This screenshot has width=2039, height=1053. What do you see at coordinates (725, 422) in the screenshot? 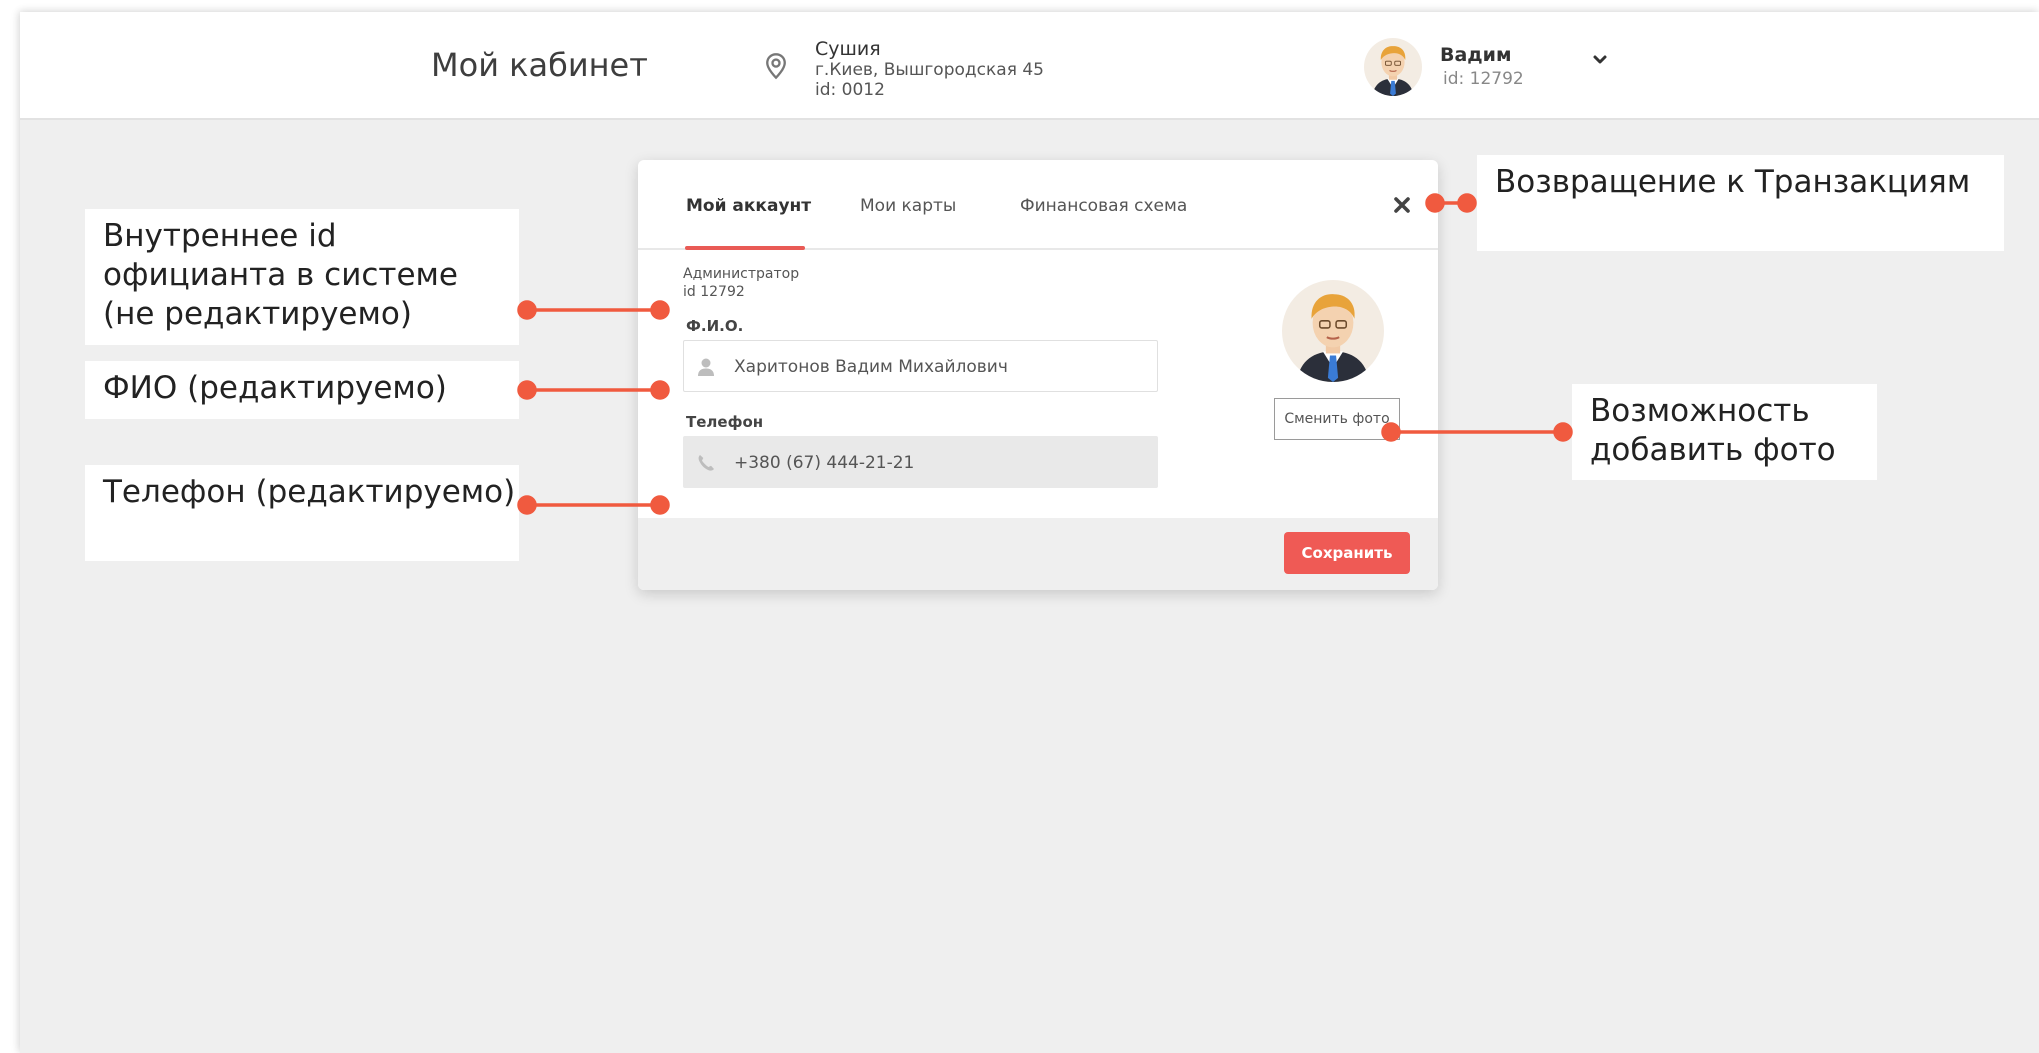
I see `phone-label: Телефон` at bounding box center [725, 422].